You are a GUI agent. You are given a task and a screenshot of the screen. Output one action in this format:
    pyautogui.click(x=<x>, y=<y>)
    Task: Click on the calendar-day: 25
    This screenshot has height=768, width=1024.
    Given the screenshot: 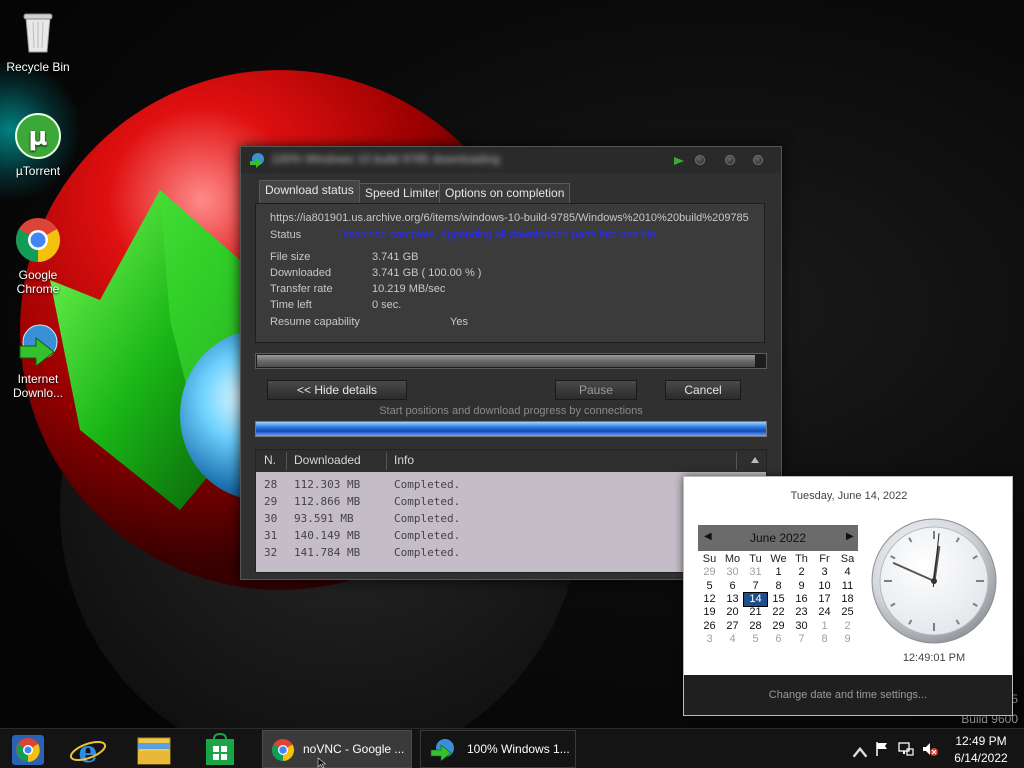 What is the action you would take?
    pyautogui.click(x=847, y=612)
    